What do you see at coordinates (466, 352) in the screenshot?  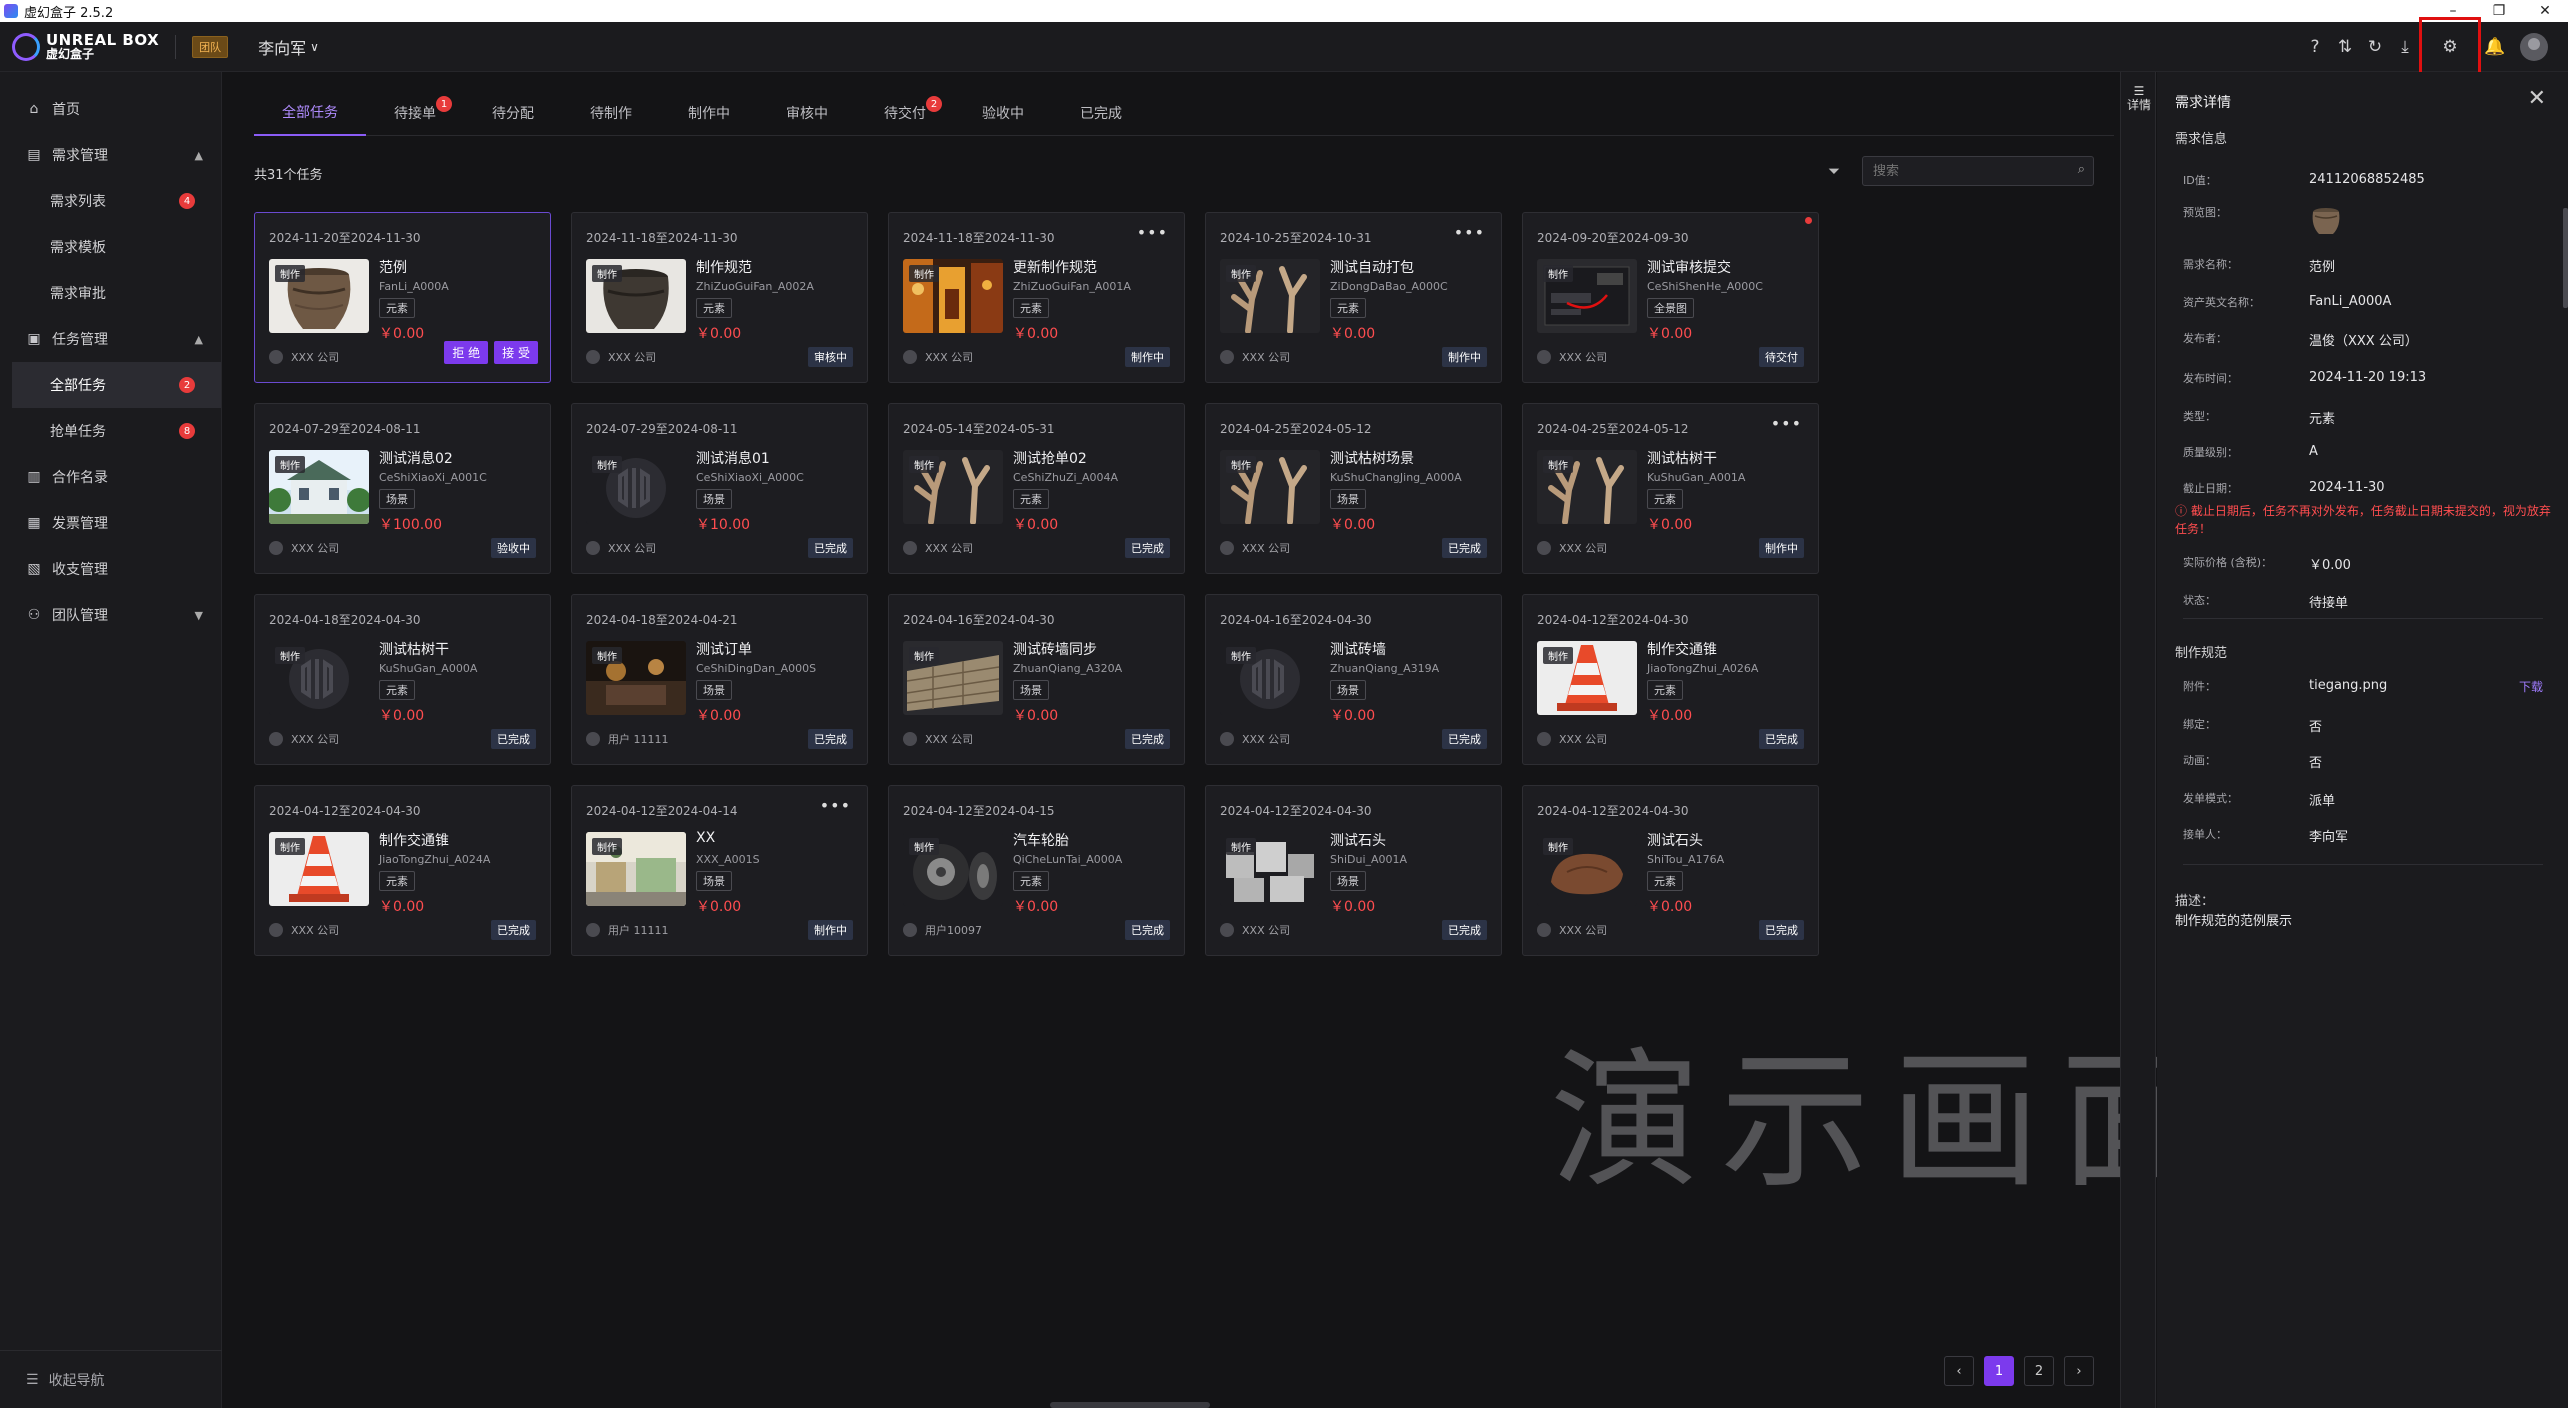 I see `reject-button: 拒 绝` at bounding box center [466, 352].